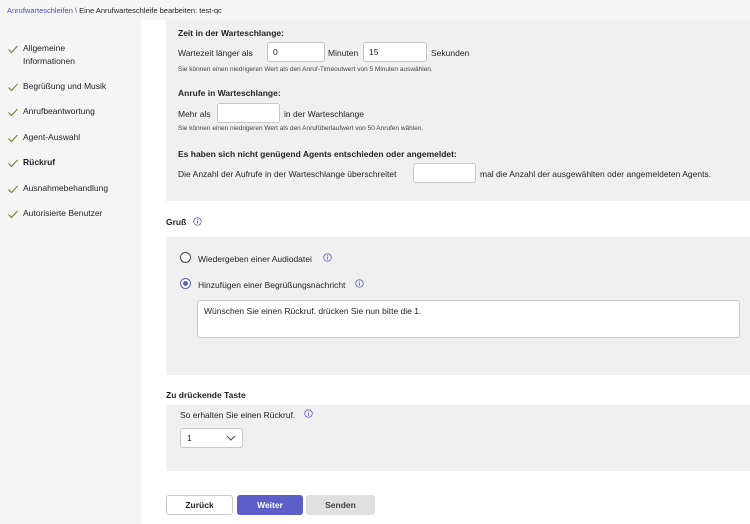 The height and width of the screenshot is (524, 750). I want to click on wait-seconds-input, so click(395, 52).